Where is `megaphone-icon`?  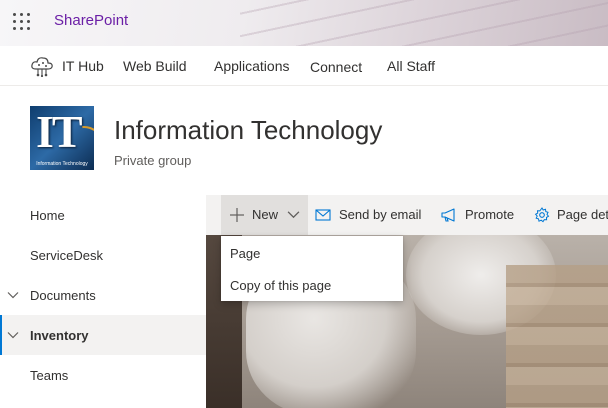 megaphone-icon is located at coordinates (448, 215).